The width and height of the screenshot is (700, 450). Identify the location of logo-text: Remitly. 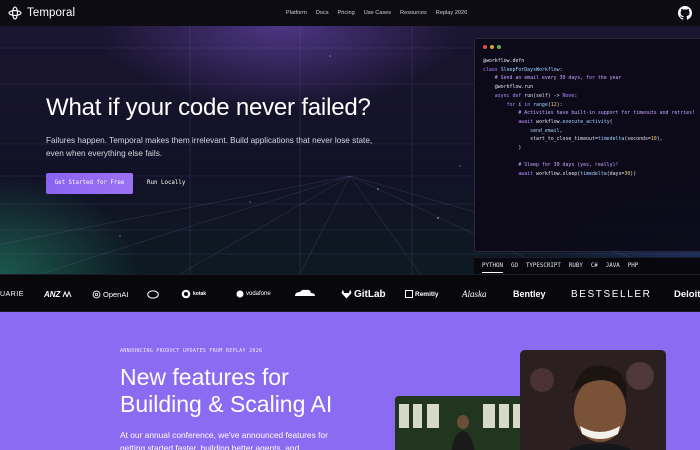
(427, 294).